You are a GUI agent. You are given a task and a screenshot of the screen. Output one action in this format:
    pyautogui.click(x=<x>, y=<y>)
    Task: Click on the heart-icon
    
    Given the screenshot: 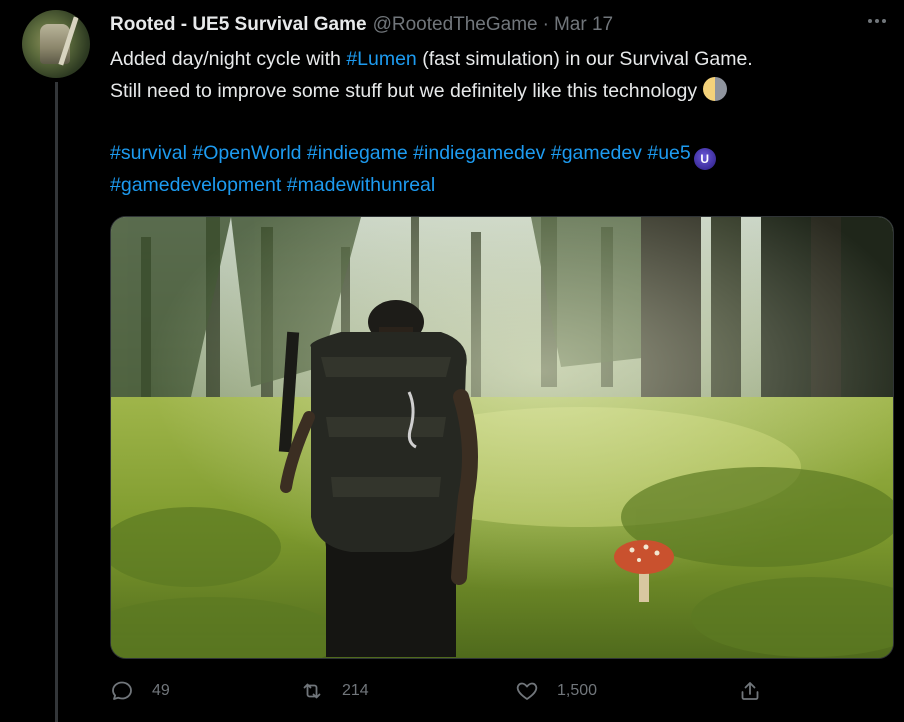 What is the action you would take?
    pyautogui.click(x=527, y=691)
    